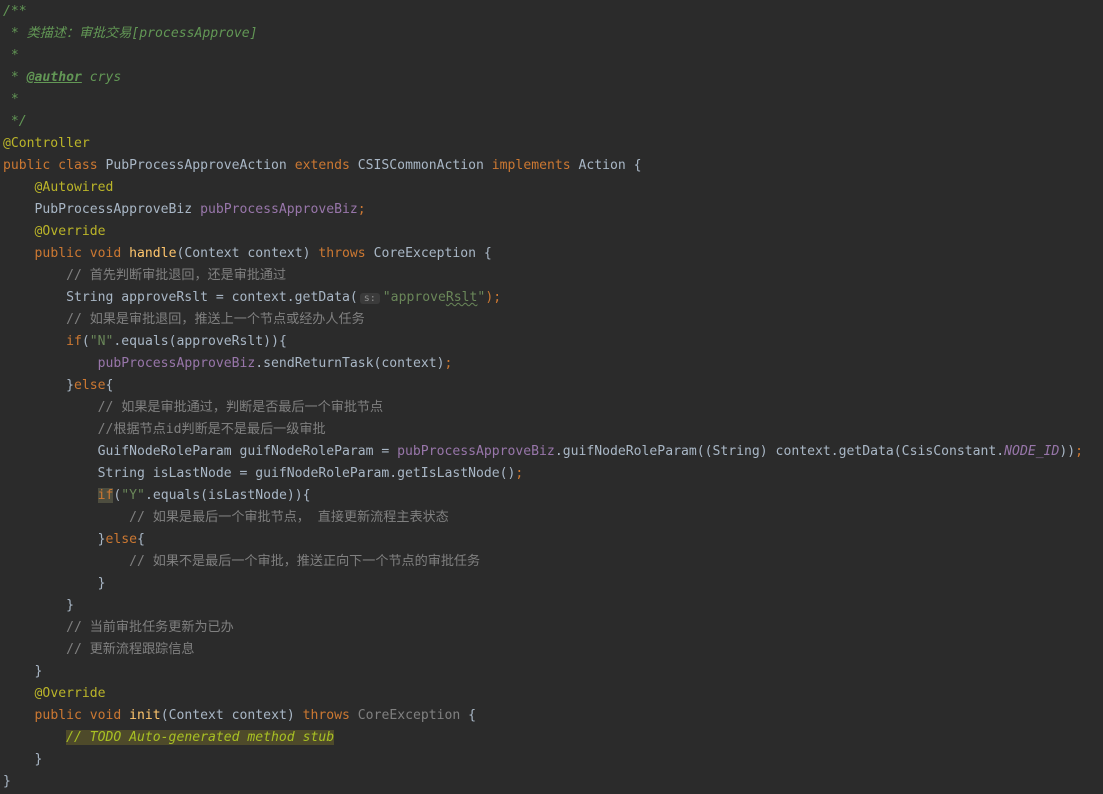 This screenshot has height=794, width=1103. Describe the element at coordinates (432, 253) in the screenshot. I see `code-text: CoreException {` at that location.